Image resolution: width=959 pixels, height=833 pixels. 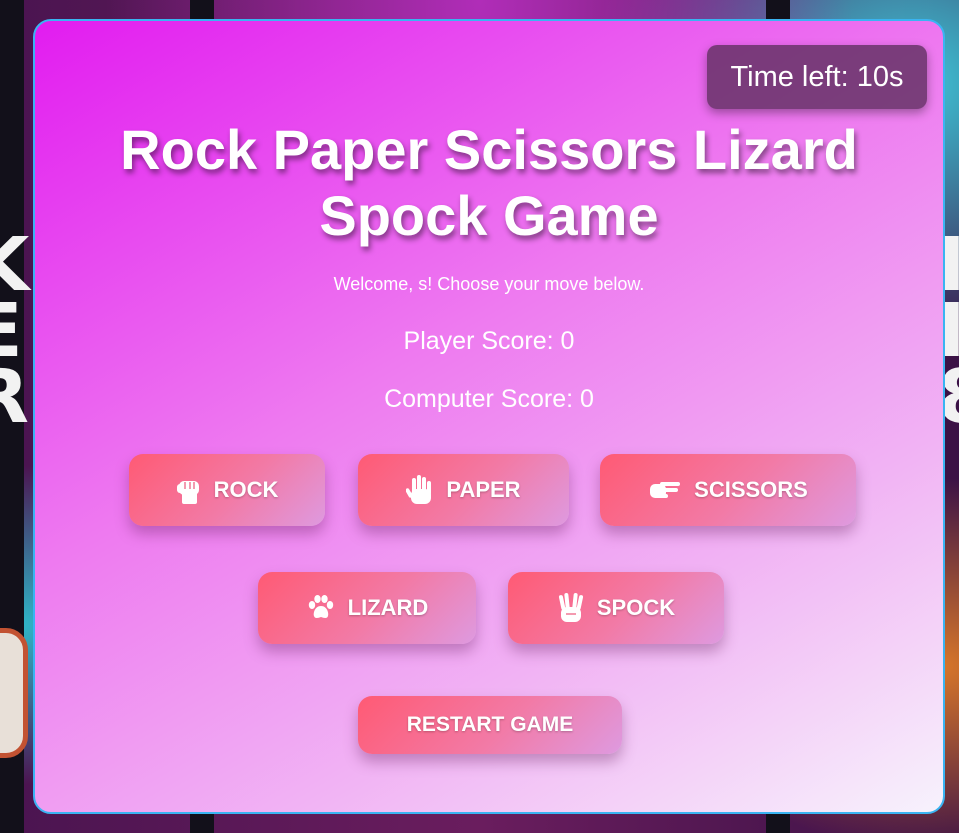 What do you see at coordinates (489, 284) in the screenshot?
I see `welcome-message: Welcome, s! Choose your move below.` at bounding box center [489, 284].